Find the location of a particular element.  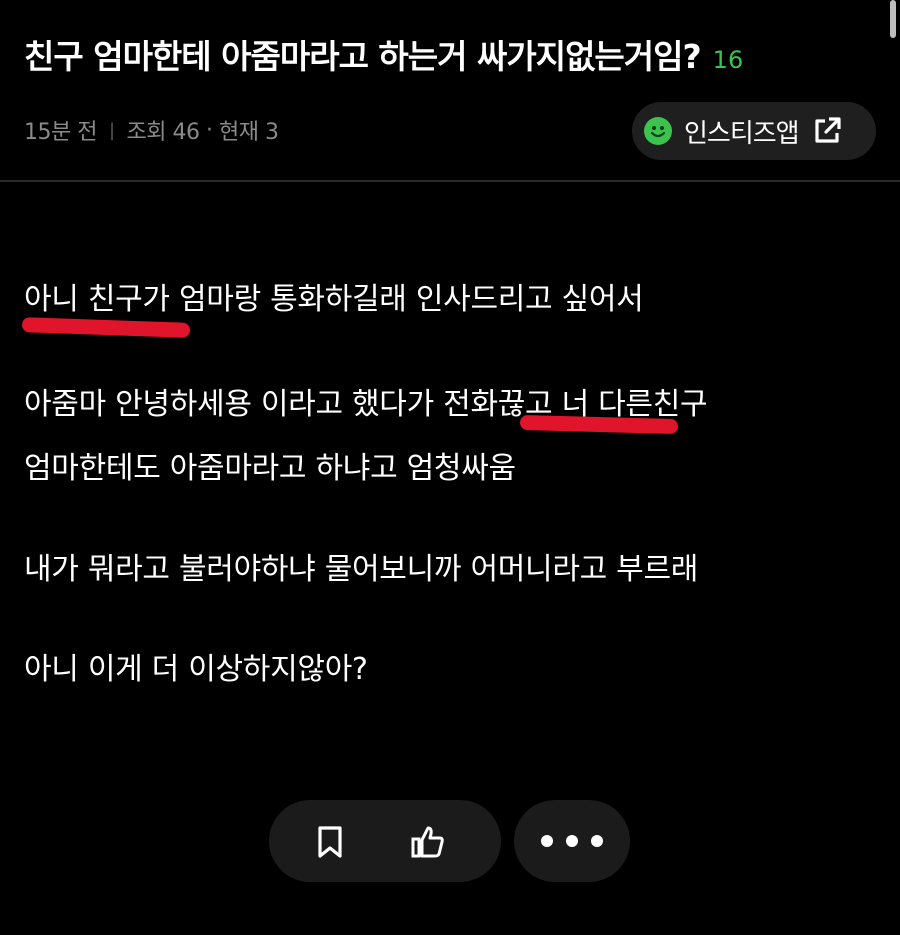

body-line-3: 엄마한테도 아줌마라고 하냐고 엄청싸움 is located at coordinates (270, 468).